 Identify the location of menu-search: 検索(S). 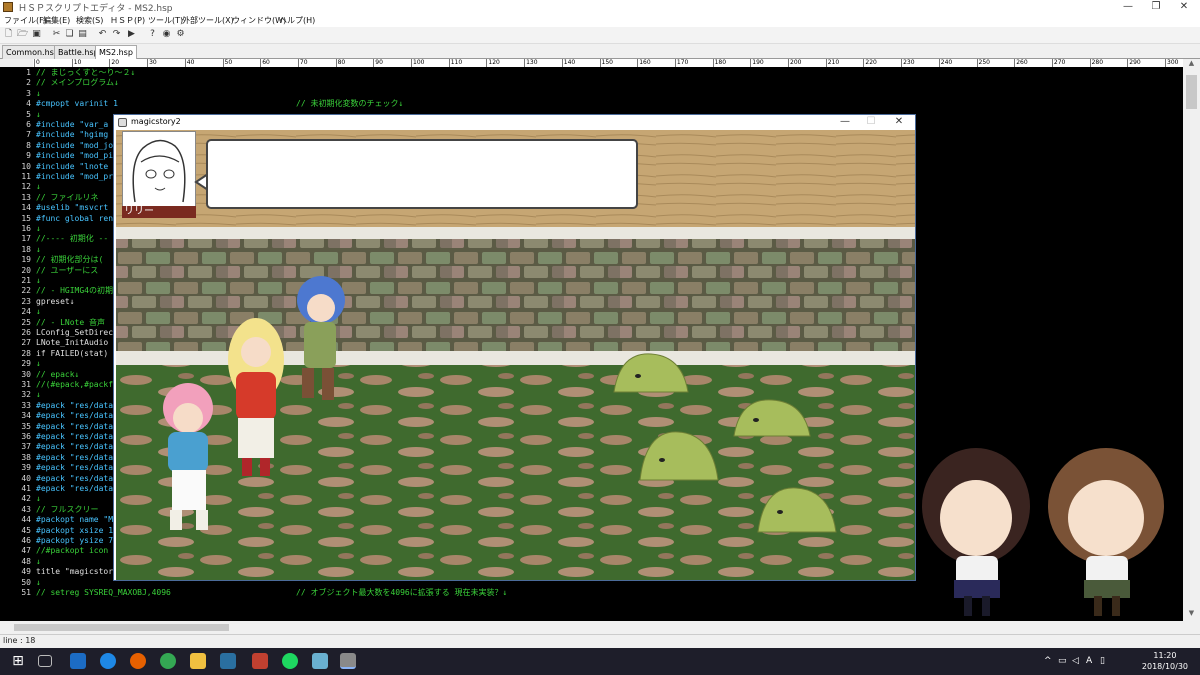
(89, 20).